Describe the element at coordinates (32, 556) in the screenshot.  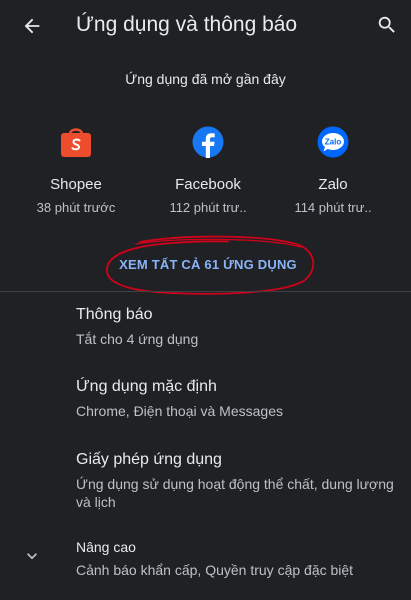
I see `chevron-down-icon` at that location.